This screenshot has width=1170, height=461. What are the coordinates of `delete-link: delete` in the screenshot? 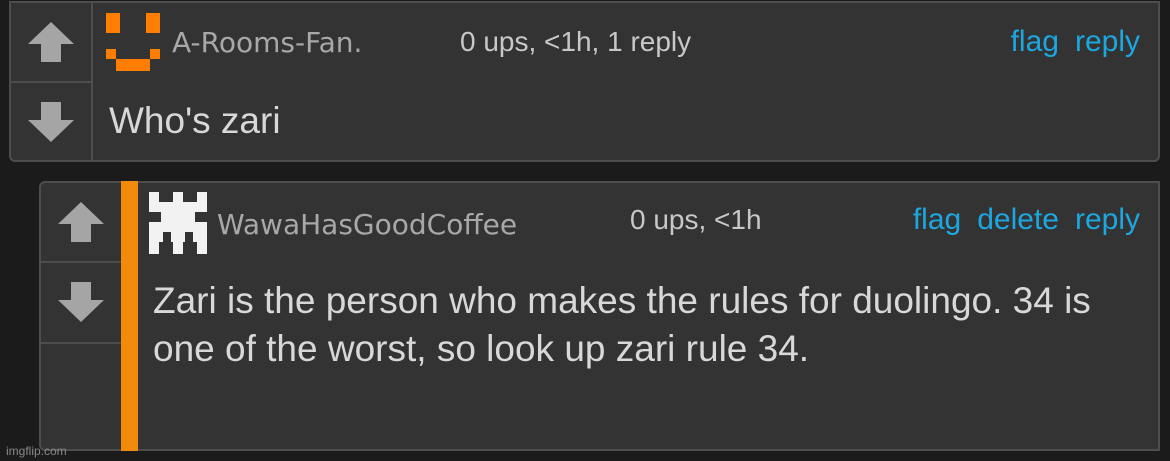 It's located at (1018, 220).